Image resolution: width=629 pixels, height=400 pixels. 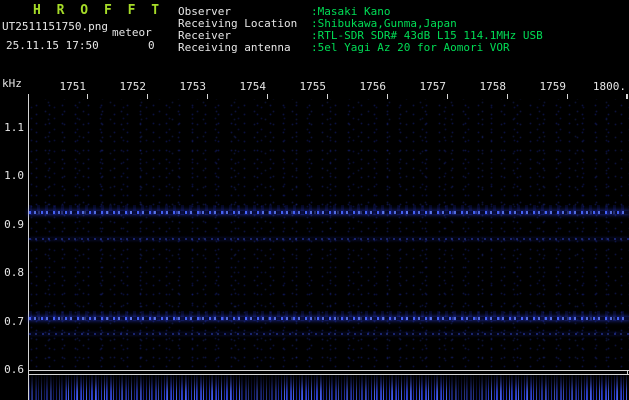 What do you see at coordinates (329, 318) in the screenshot?
I see `signal-band-0_71khz` at bounding box center [329, 318].